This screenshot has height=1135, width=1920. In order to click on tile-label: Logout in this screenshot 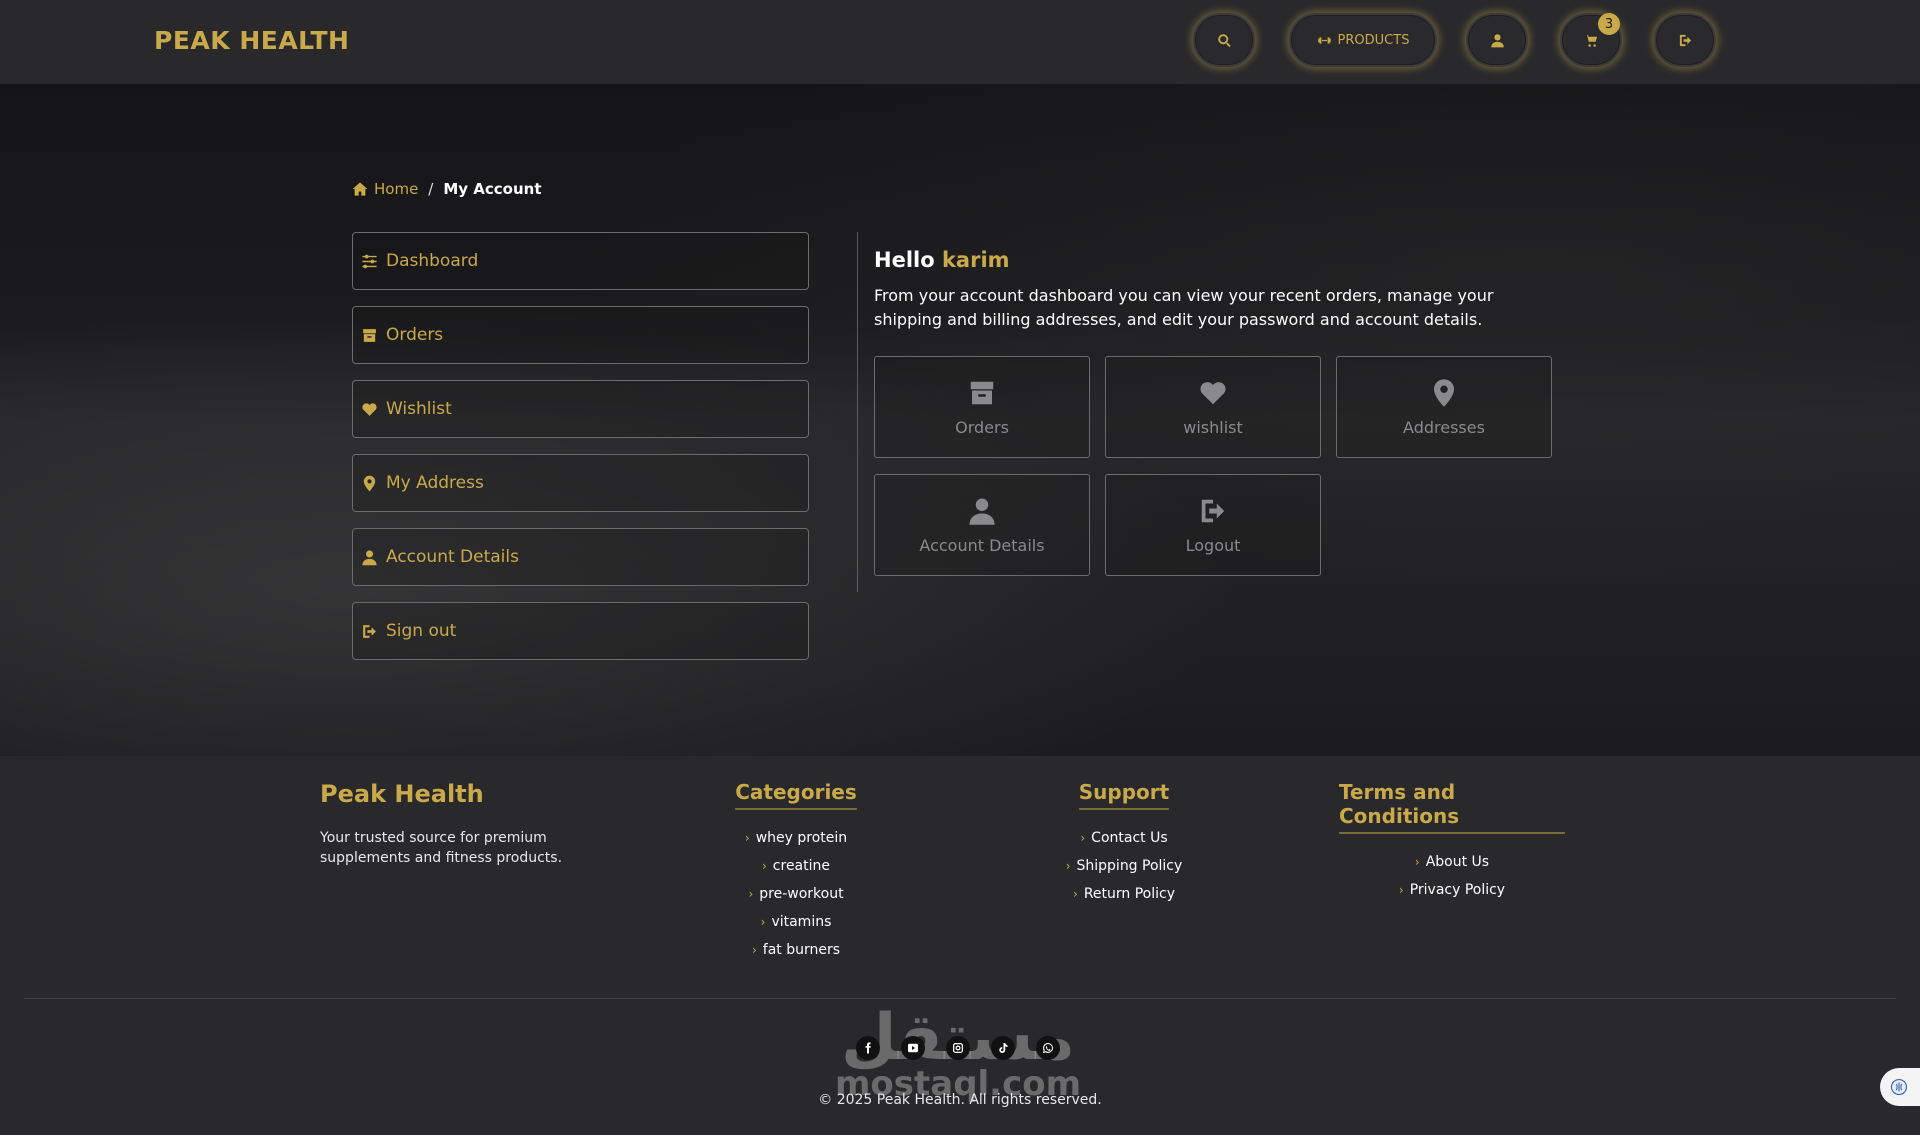, I will do `click(1213, 545)`.